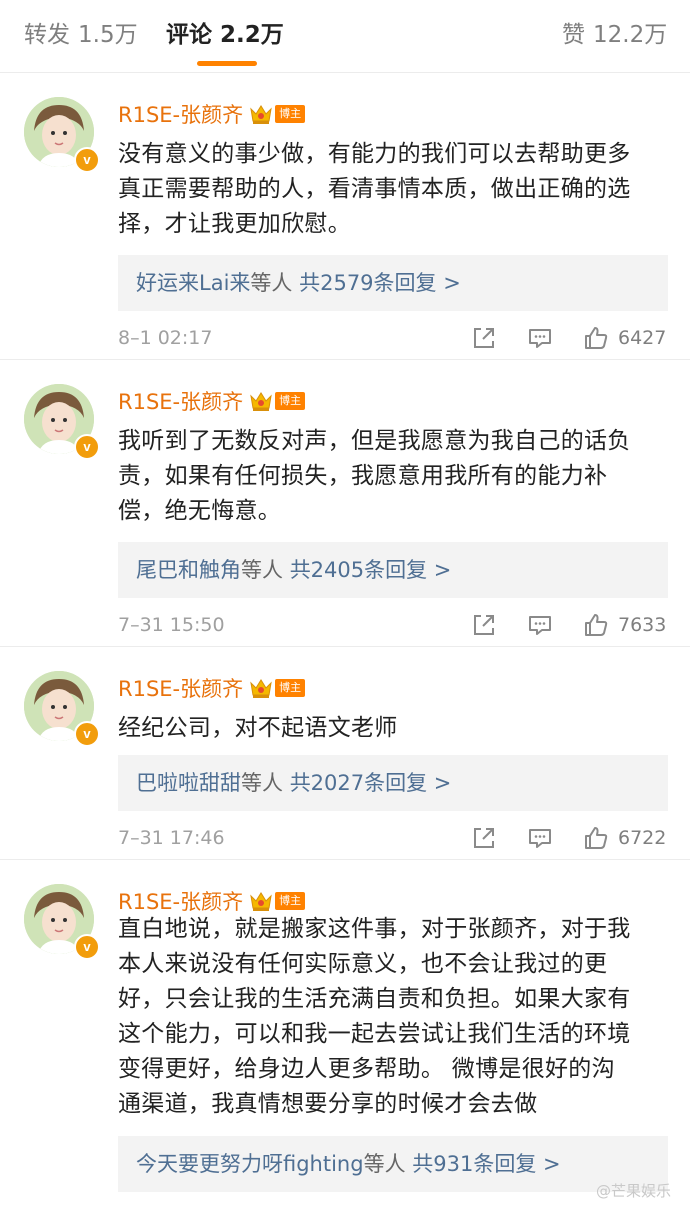 This screenshot has width=690, height=1209. Describe the element at coordinates (366, 1069) in the screenshot. I see `comment-text-line: 变得更好，给身边人更多帮助。 微博是很好的沟` at that location.